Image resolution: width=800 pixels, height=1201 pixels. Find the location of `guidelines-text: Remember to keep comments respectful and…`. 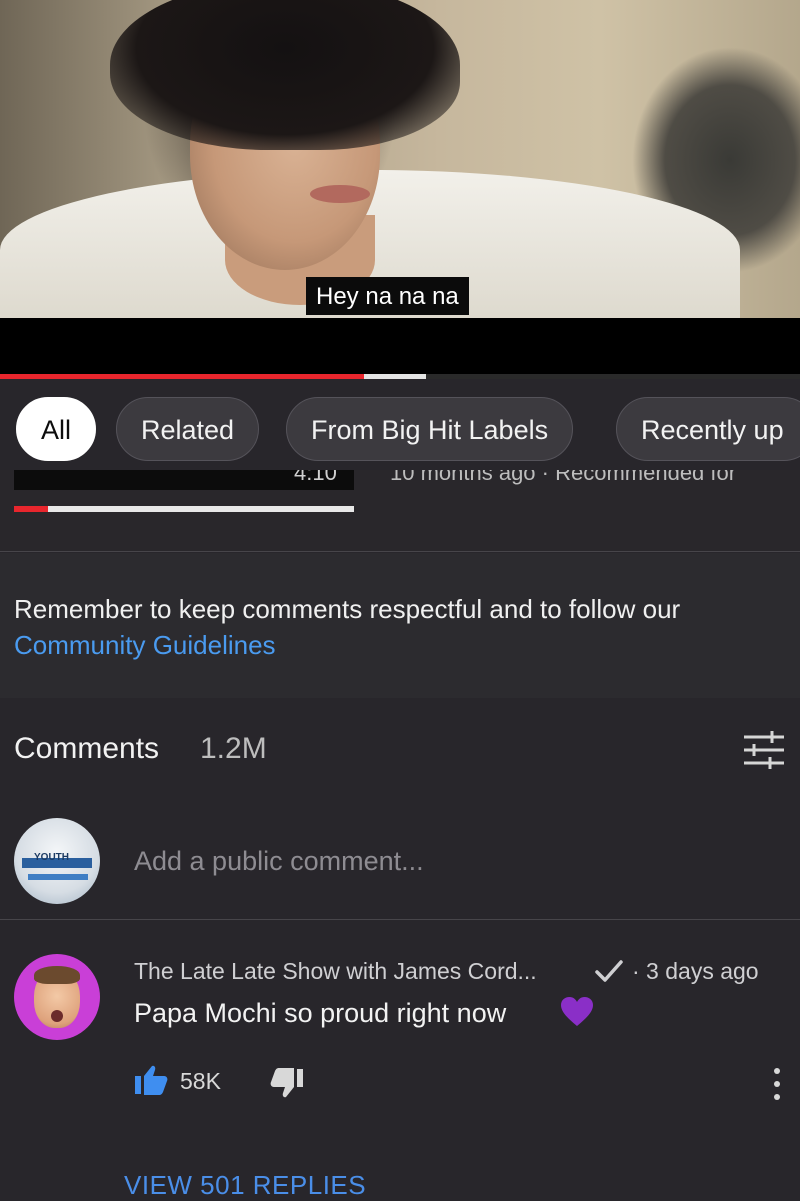

guidelines-text: Remember to keep comments respectful and… is located at coordinates (394, 627).